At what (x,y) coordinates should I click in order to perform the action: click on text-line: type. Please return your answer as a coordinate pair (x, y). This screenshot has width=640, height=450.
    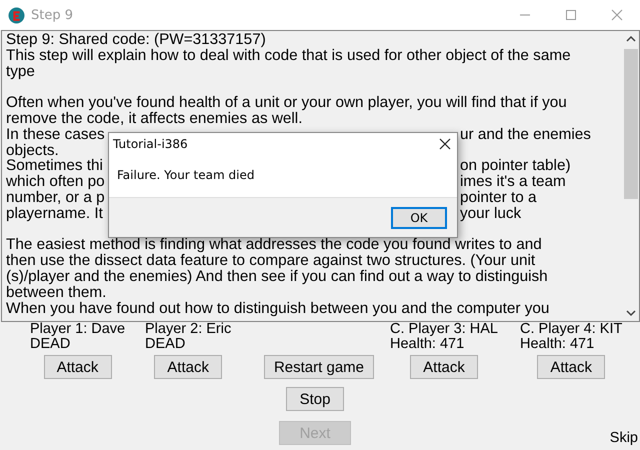
    Looking at the image, I should click on (20, 72).